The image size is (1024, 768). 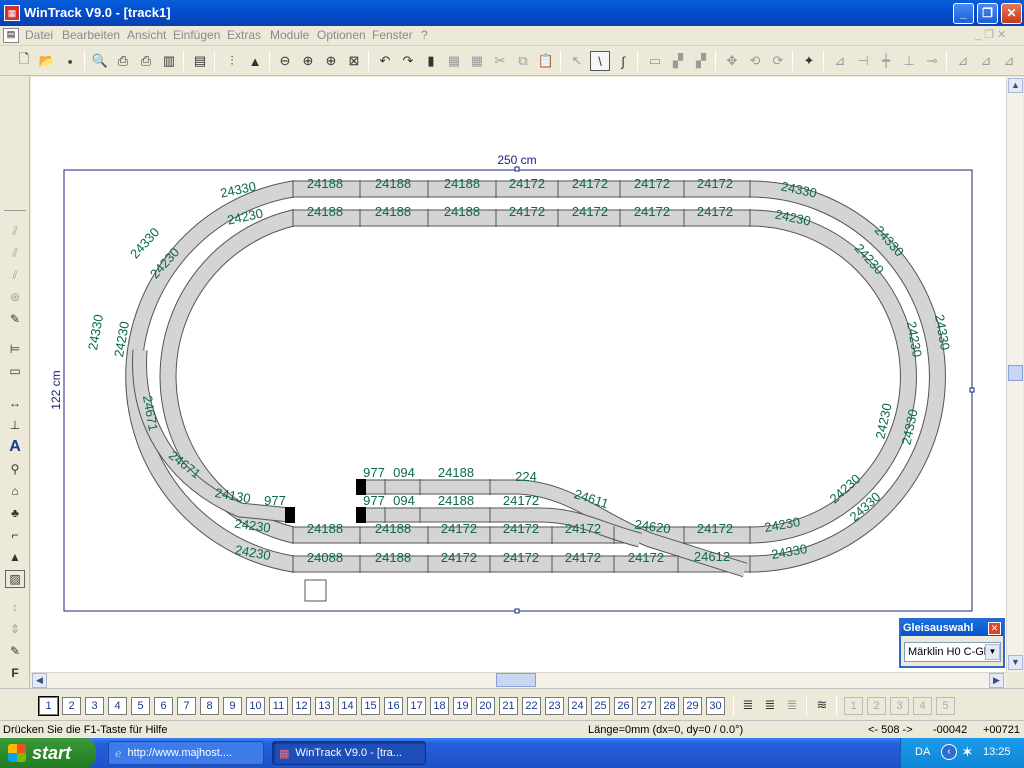 I want to click on ramp-icon: ⊿, so click(x=1009, y=61).